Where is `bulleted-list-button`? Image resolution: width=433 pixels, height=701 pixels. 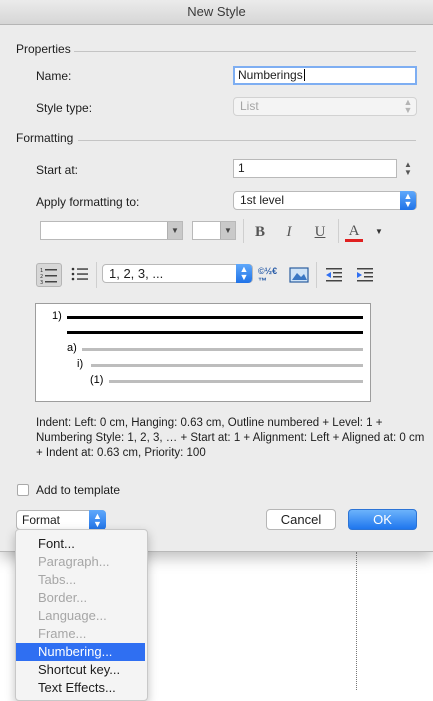 bulleted-list-button is located at coordinates (80, 275).